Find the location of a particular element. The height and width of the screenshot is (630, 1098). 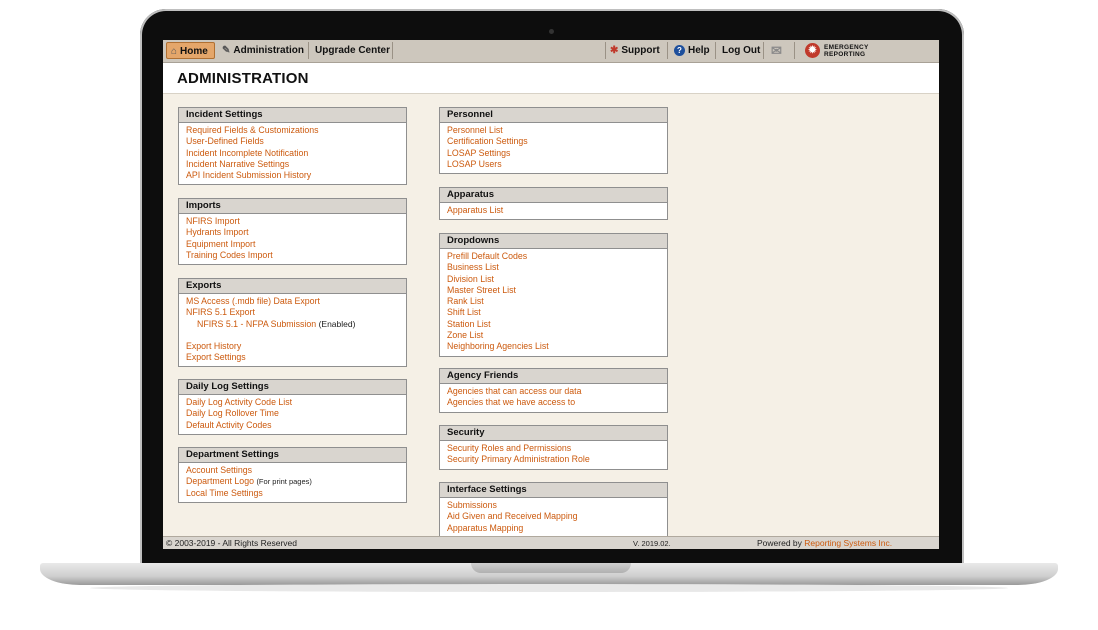

mail-button: ✉ is located at coordinates (781, 50).